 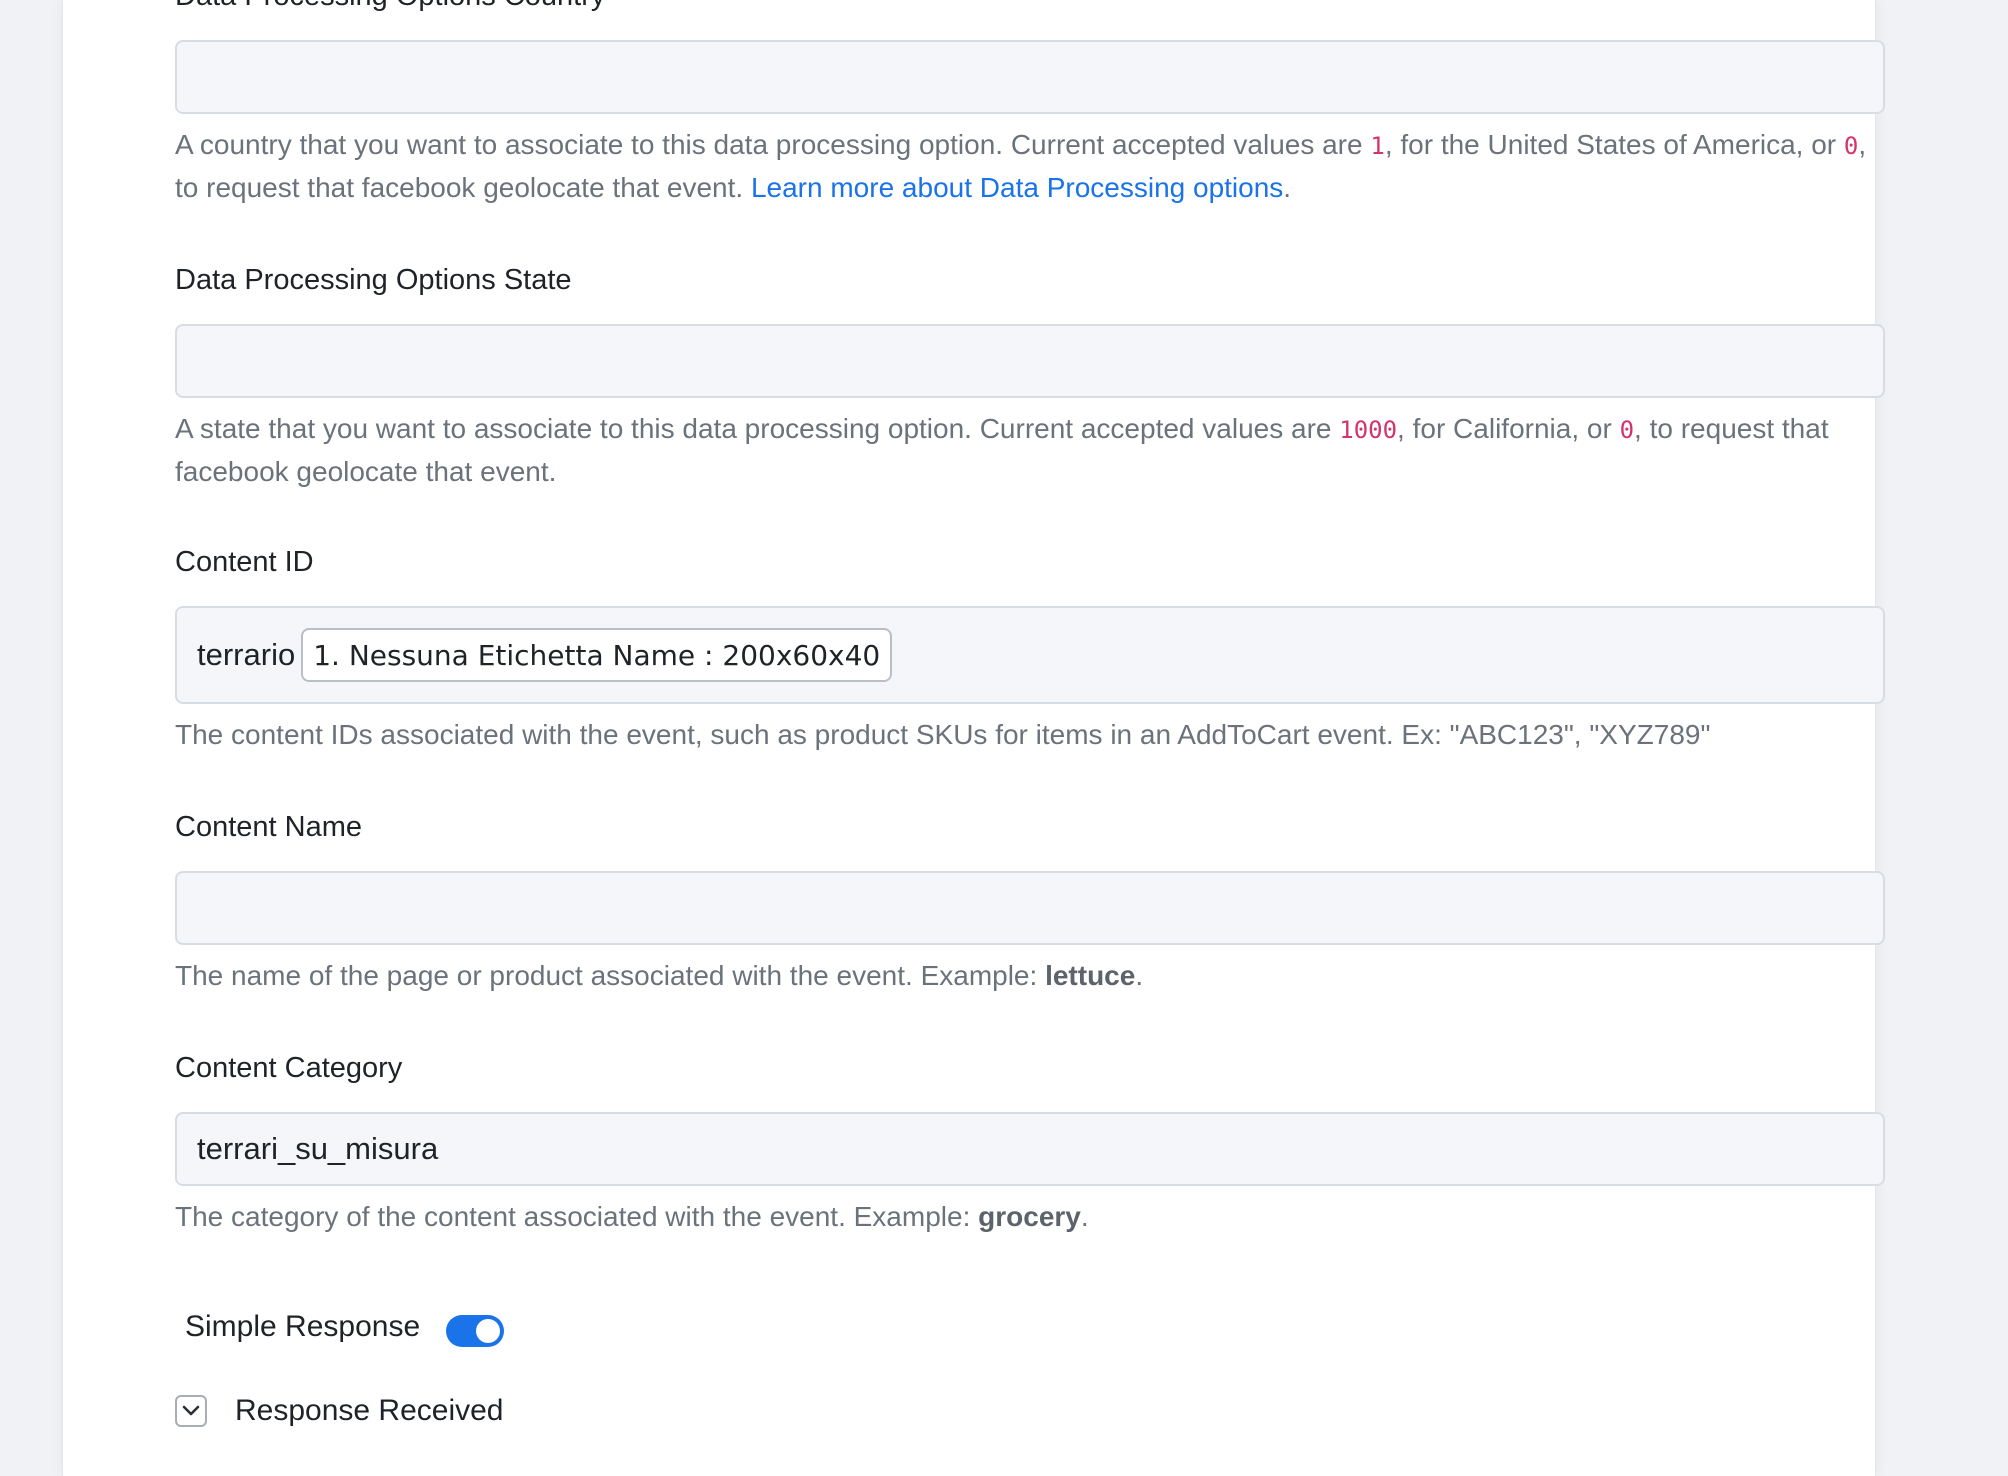 I want to click on state-label: Data Processing Options State, so click(x=373, y=280).